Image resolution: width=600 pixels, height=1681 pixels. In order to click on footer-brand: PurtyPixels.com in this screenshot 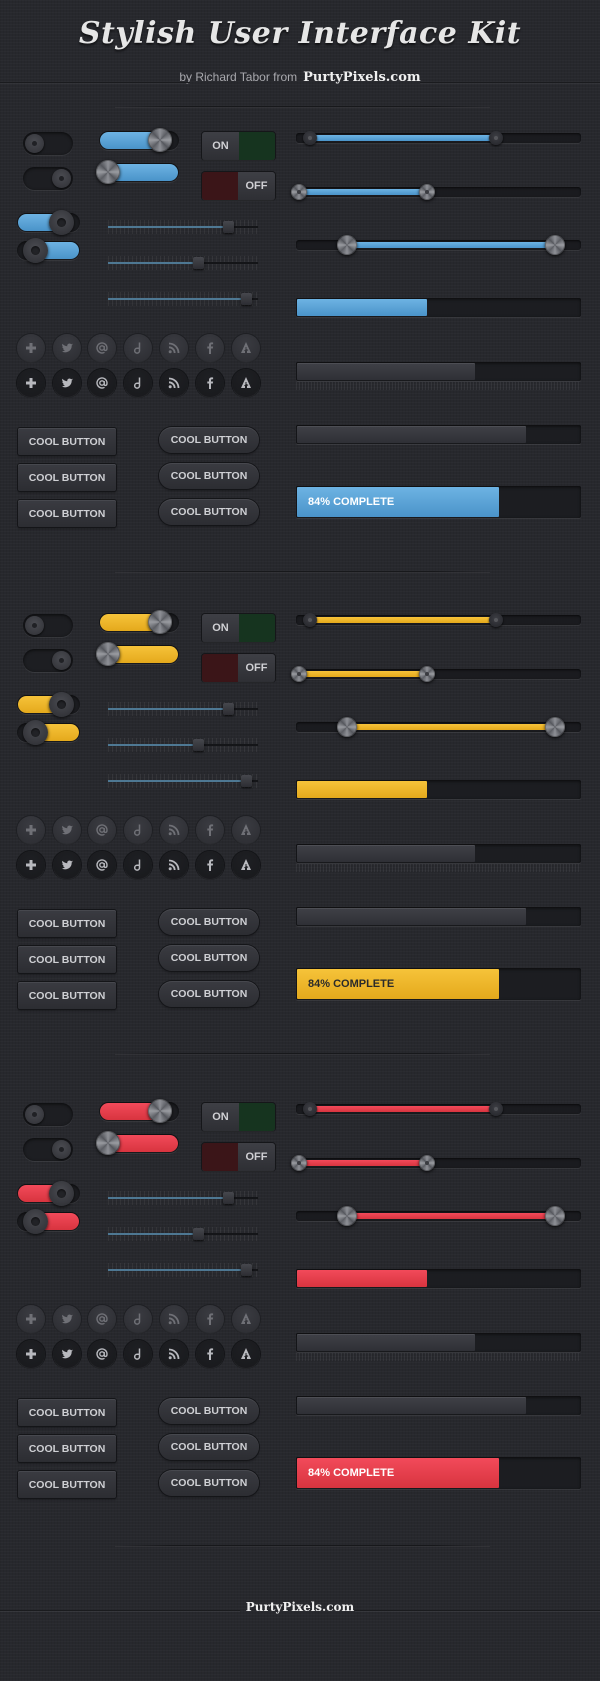, I will do `click(300, 1607)`.